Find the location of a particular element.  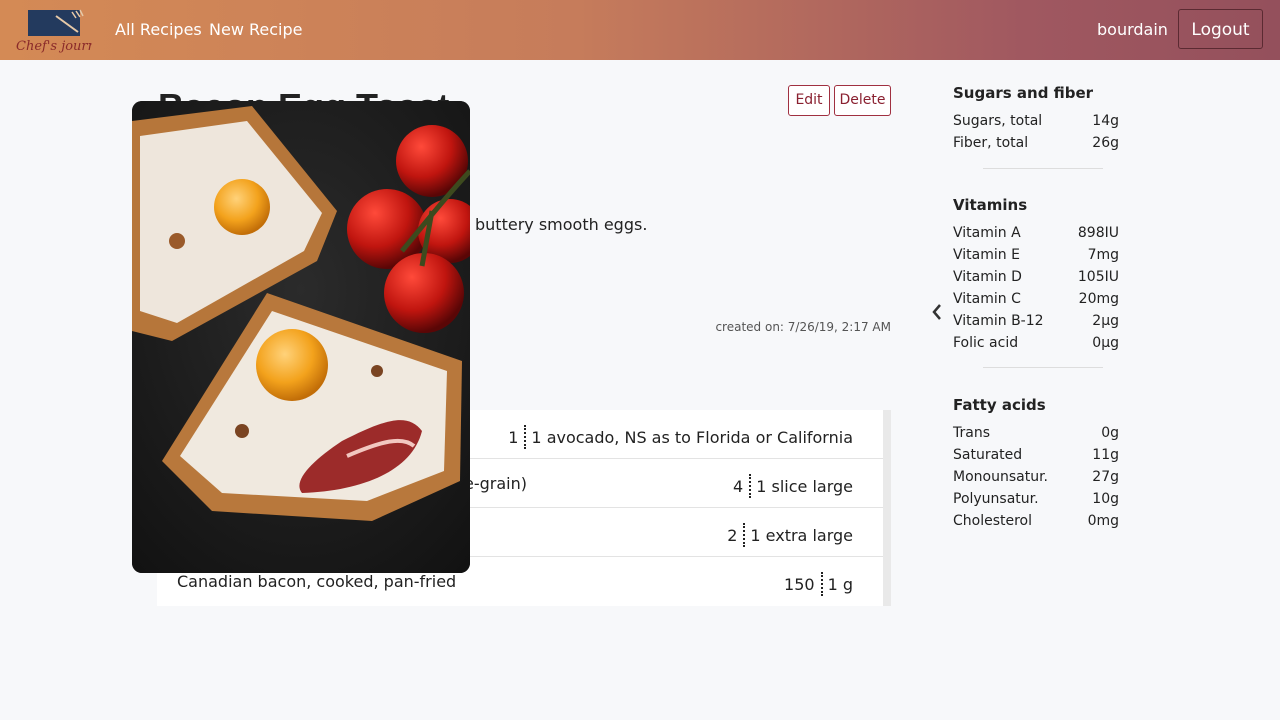

nutrient-value: 0mg is located at coordinates (1103, 521).